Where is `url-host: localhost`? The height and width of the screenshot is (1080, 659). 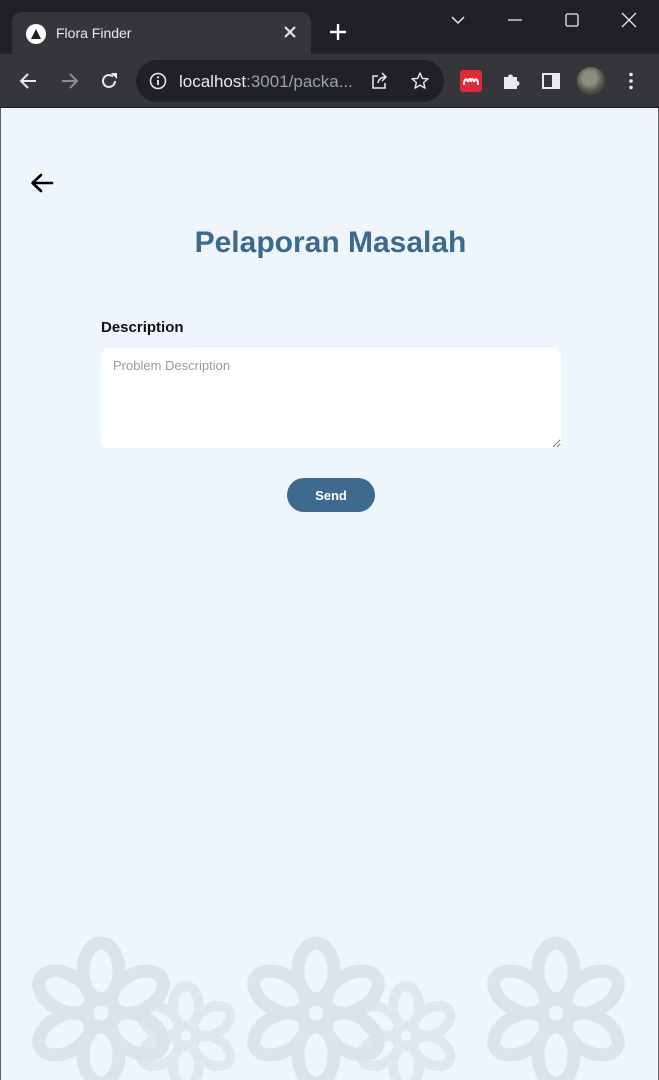 url-host: localhost is located at coordinates (213, 81).